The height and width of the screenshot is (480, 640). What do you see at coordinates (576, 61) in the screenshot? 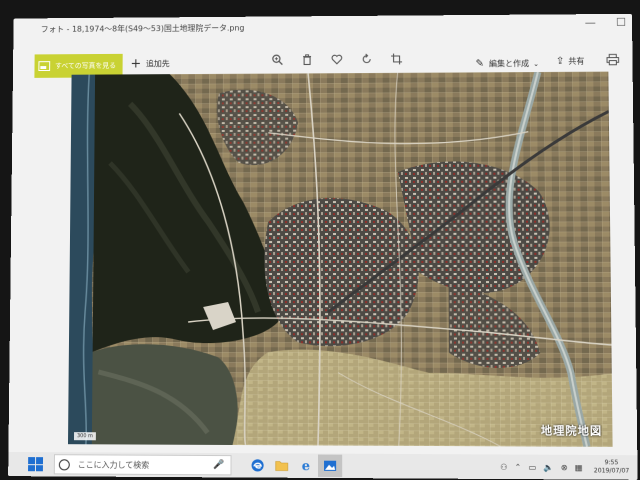
I see `share-label: 共有` at bounding box center [576, 61].